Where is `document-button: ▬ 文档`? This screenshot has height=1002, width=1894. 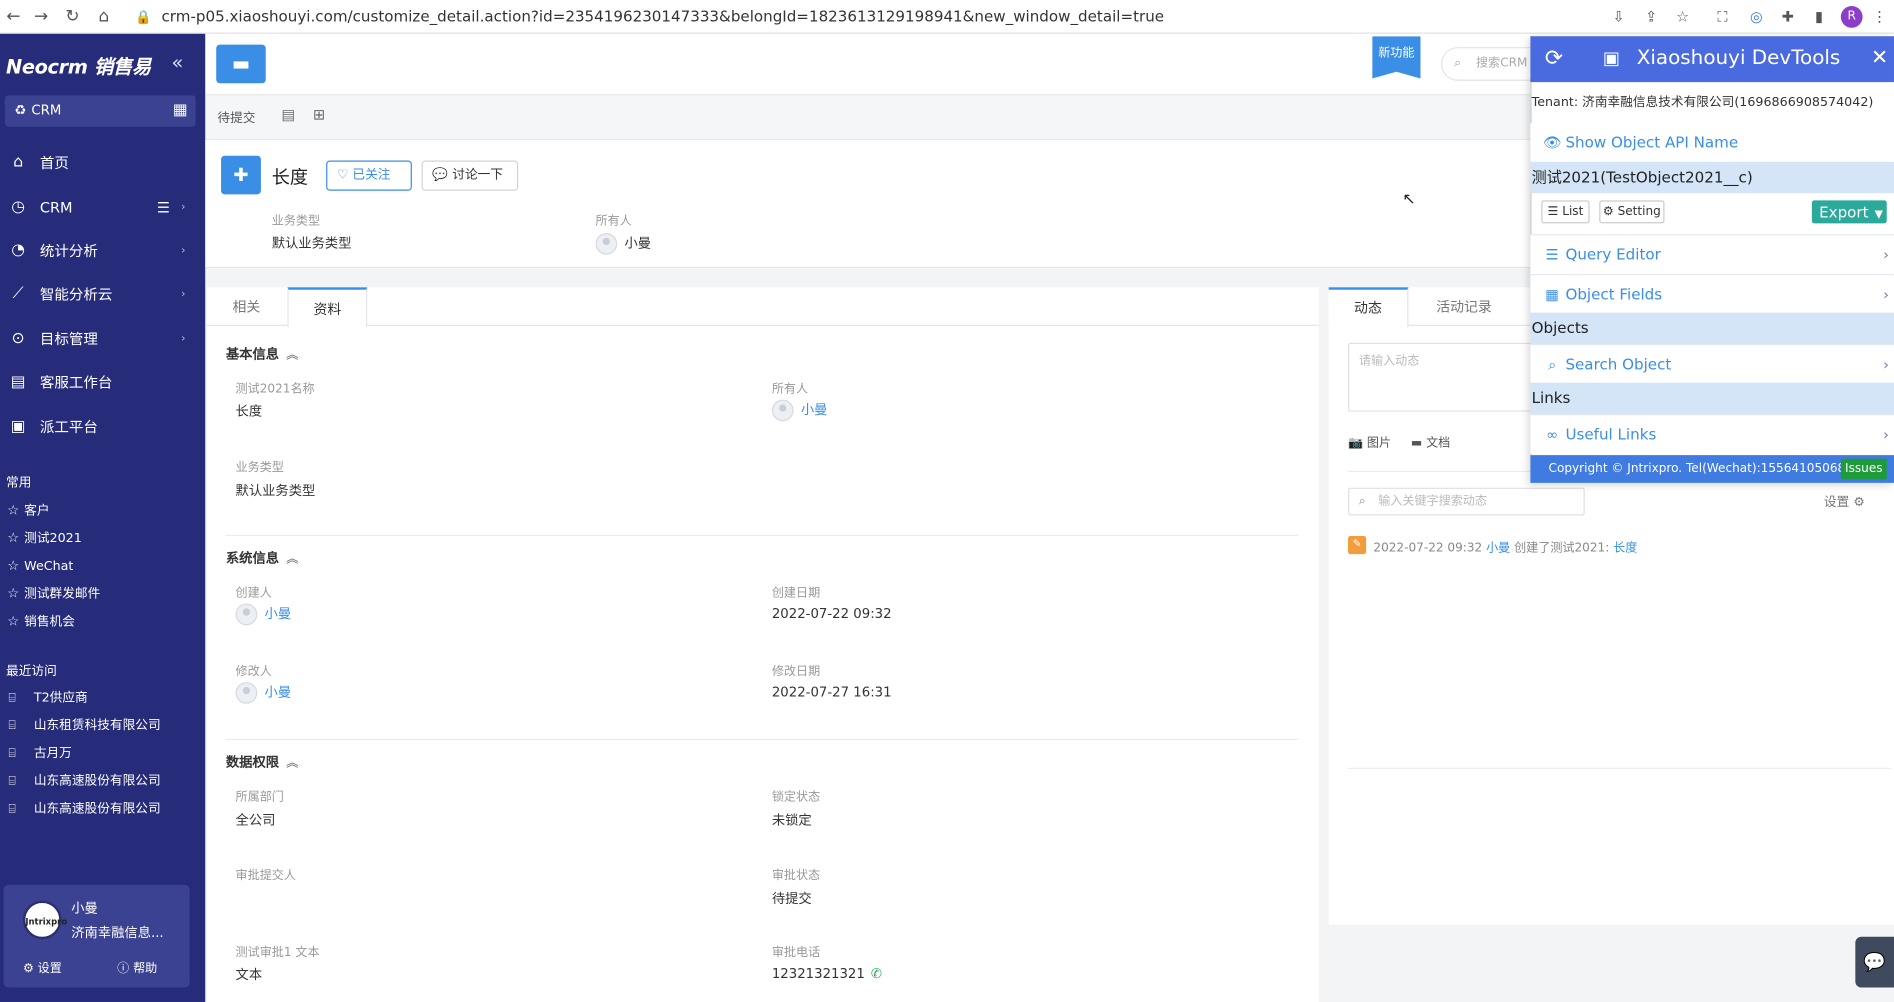 document-button: ▬ 文档 is located at coordinates (1430, 441).